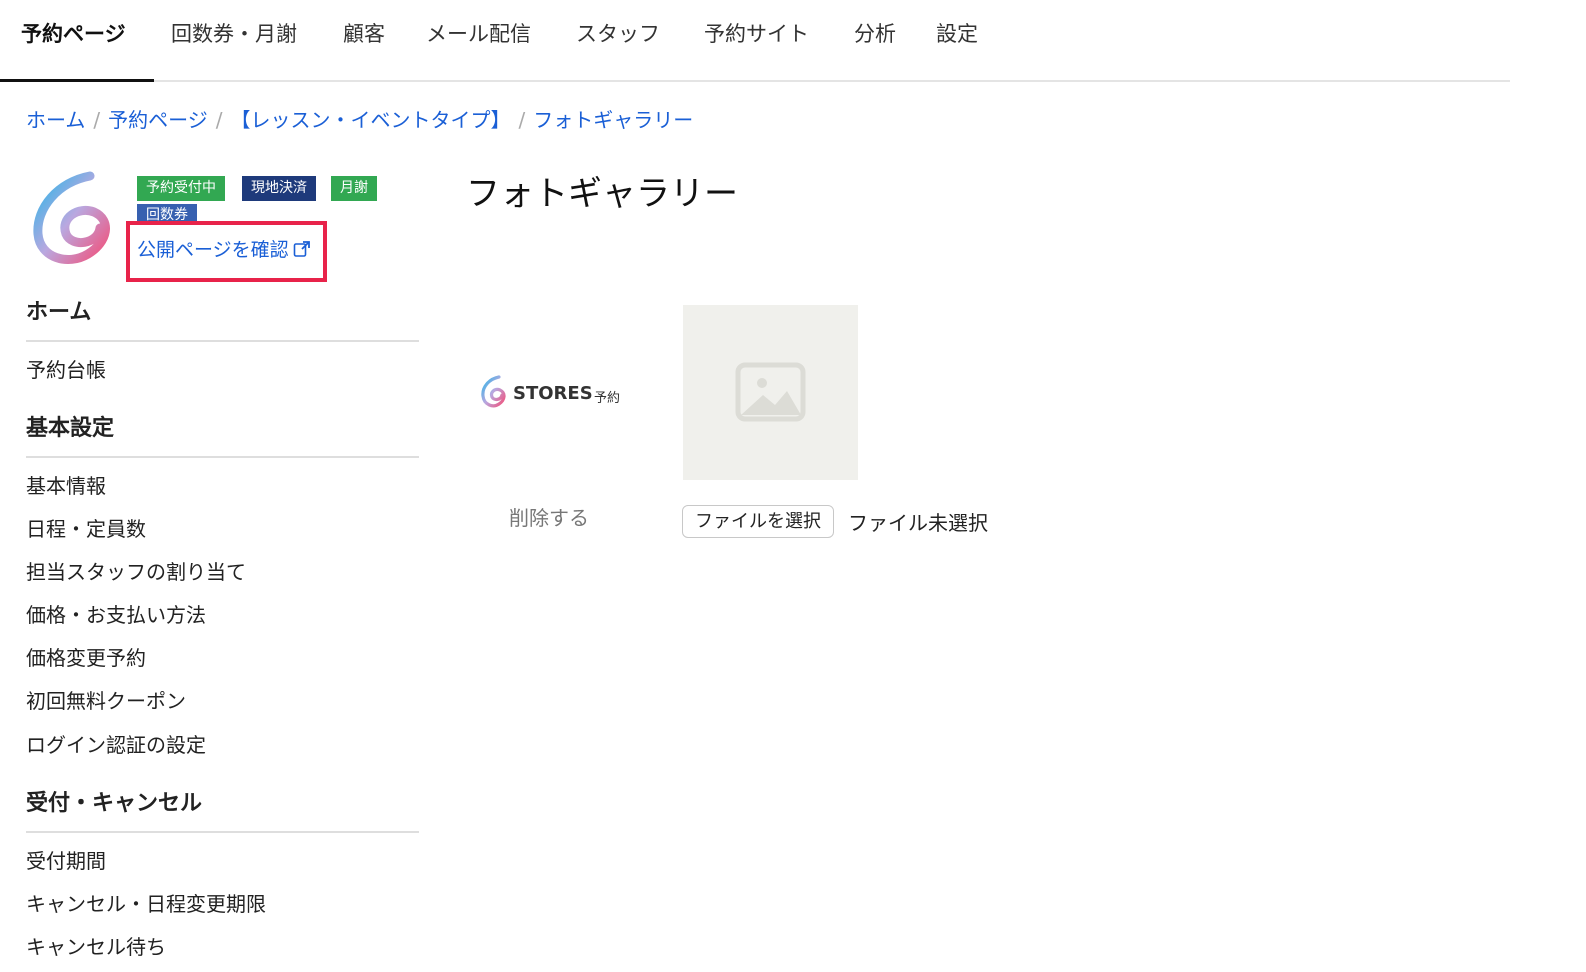 Image resolution: width=1586 pixels, height=972 pixels. What do you see at coordinates (607, 398) in the screenshot?
I see `stores-brand-sub: 予約` at bounding box center [607, 398].